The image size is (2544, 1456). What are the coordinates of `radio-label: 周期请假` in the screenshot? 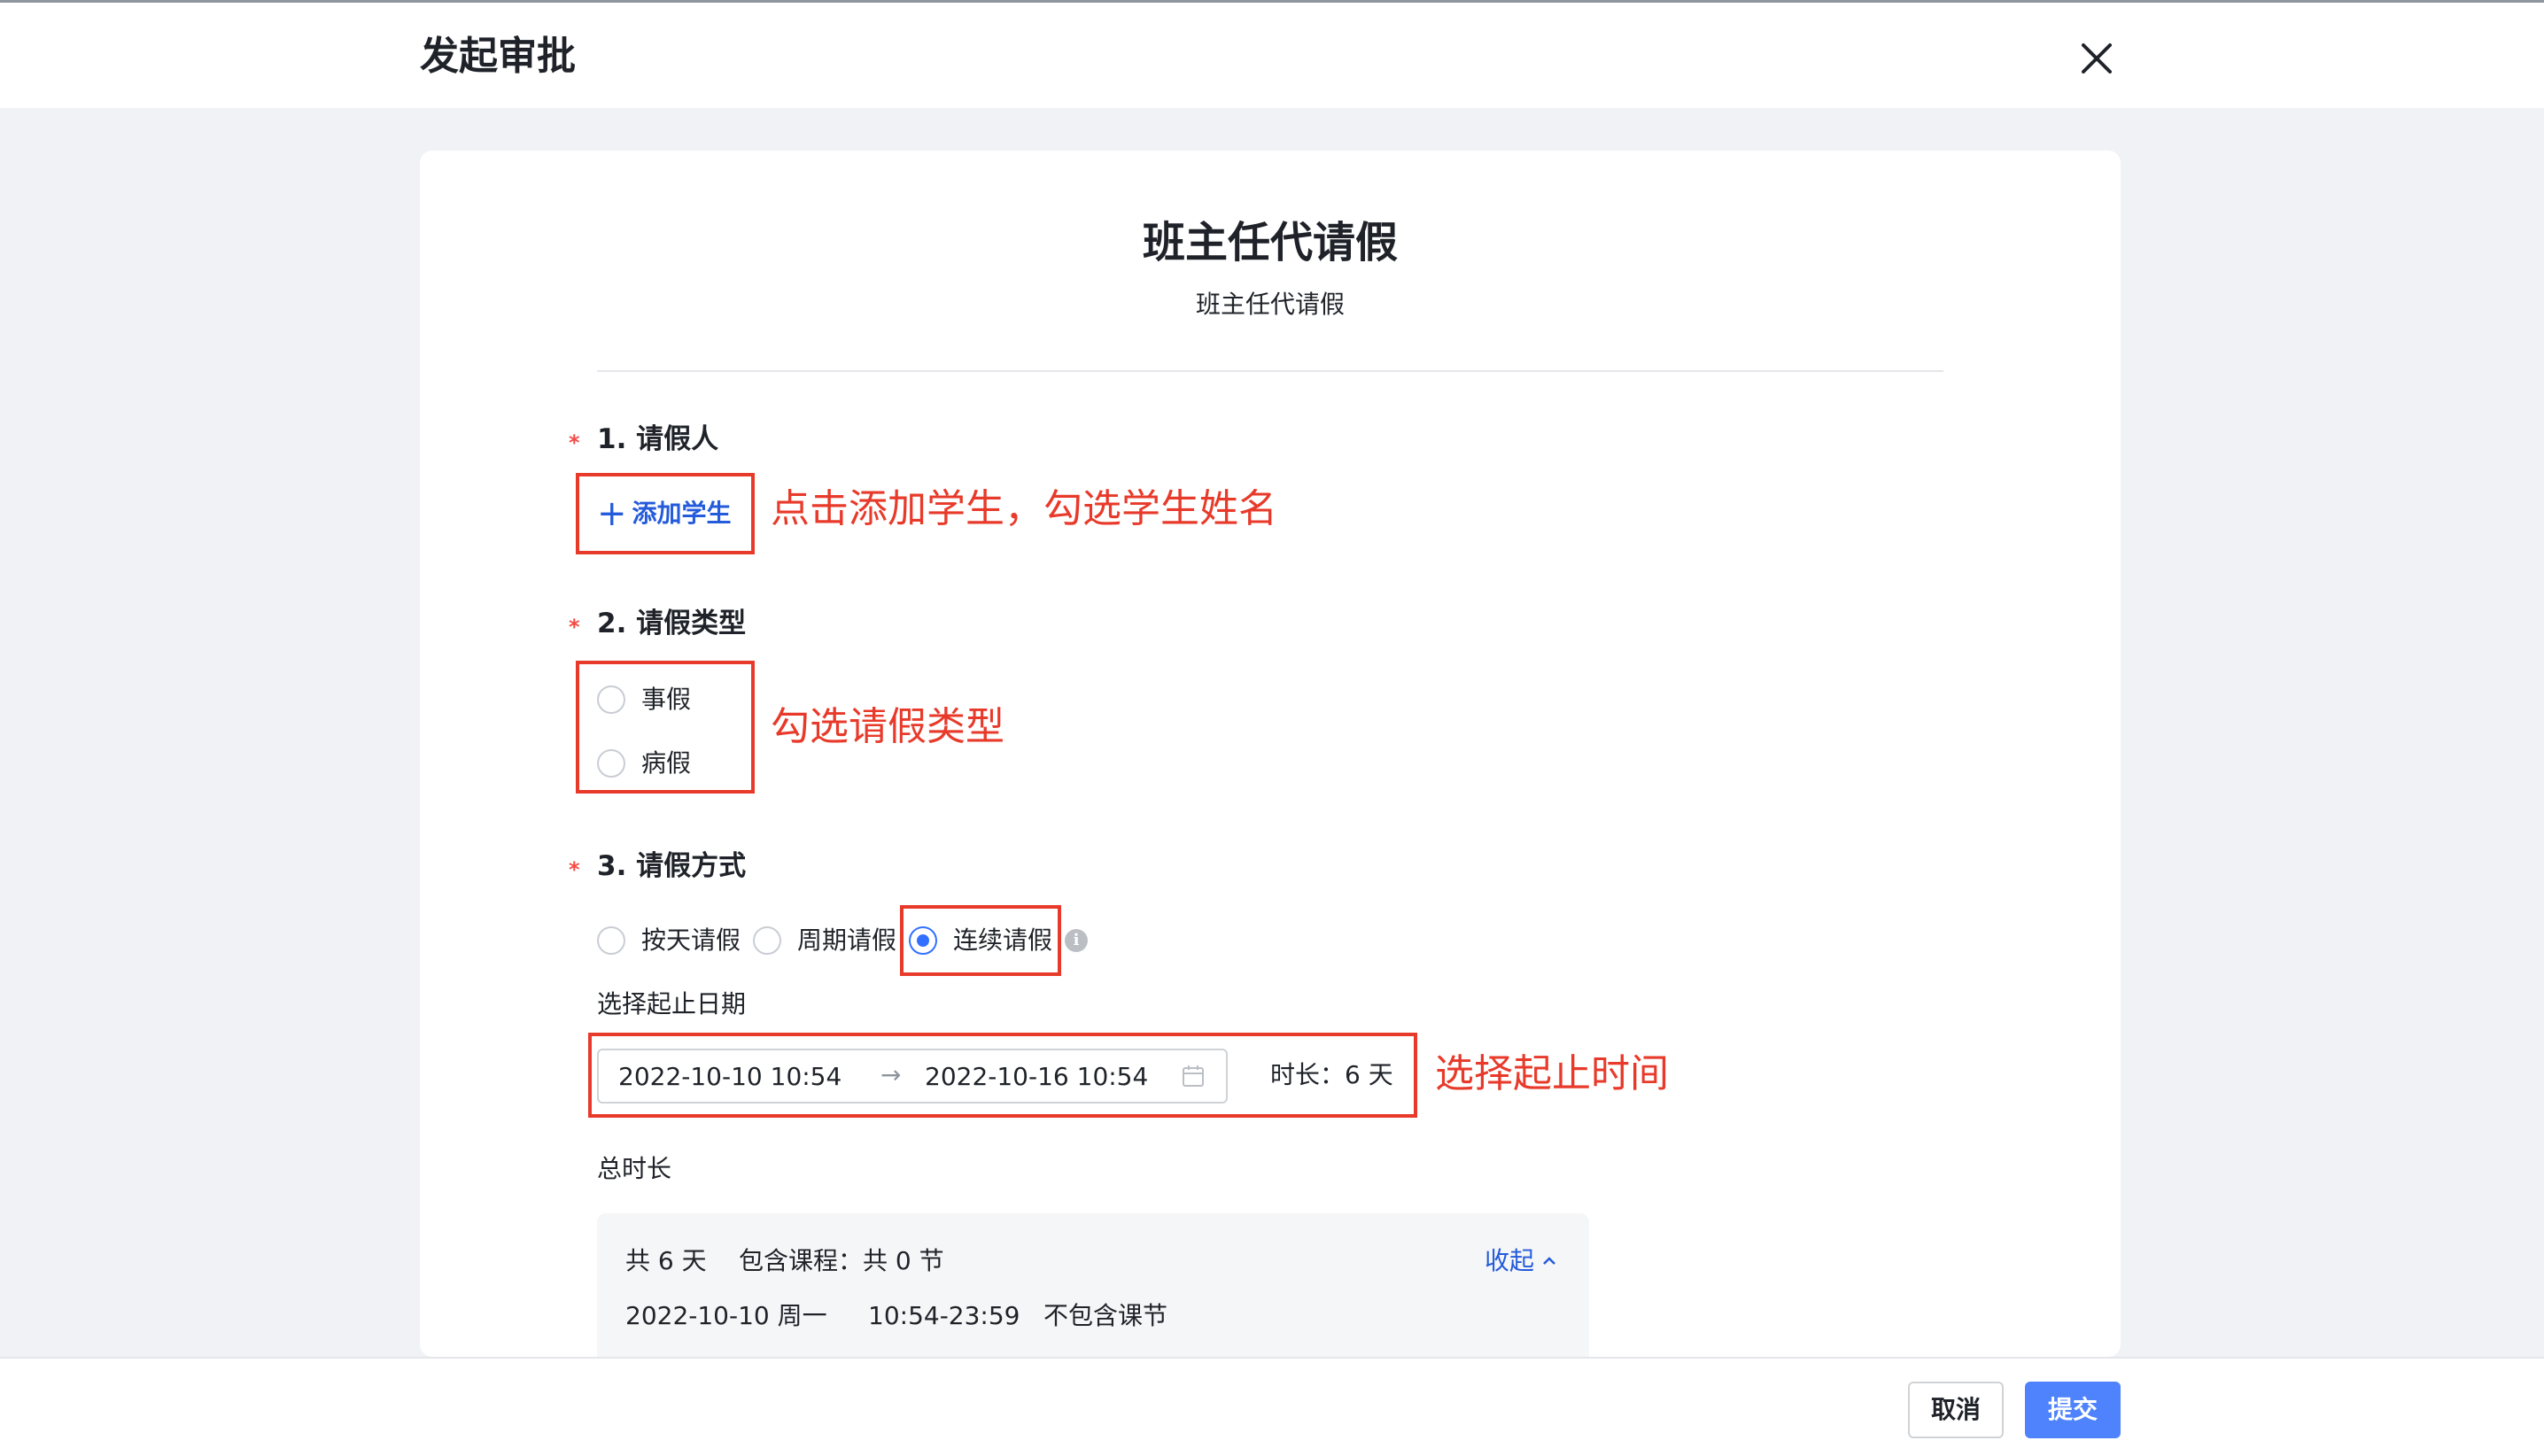 It's located at (847, 940).